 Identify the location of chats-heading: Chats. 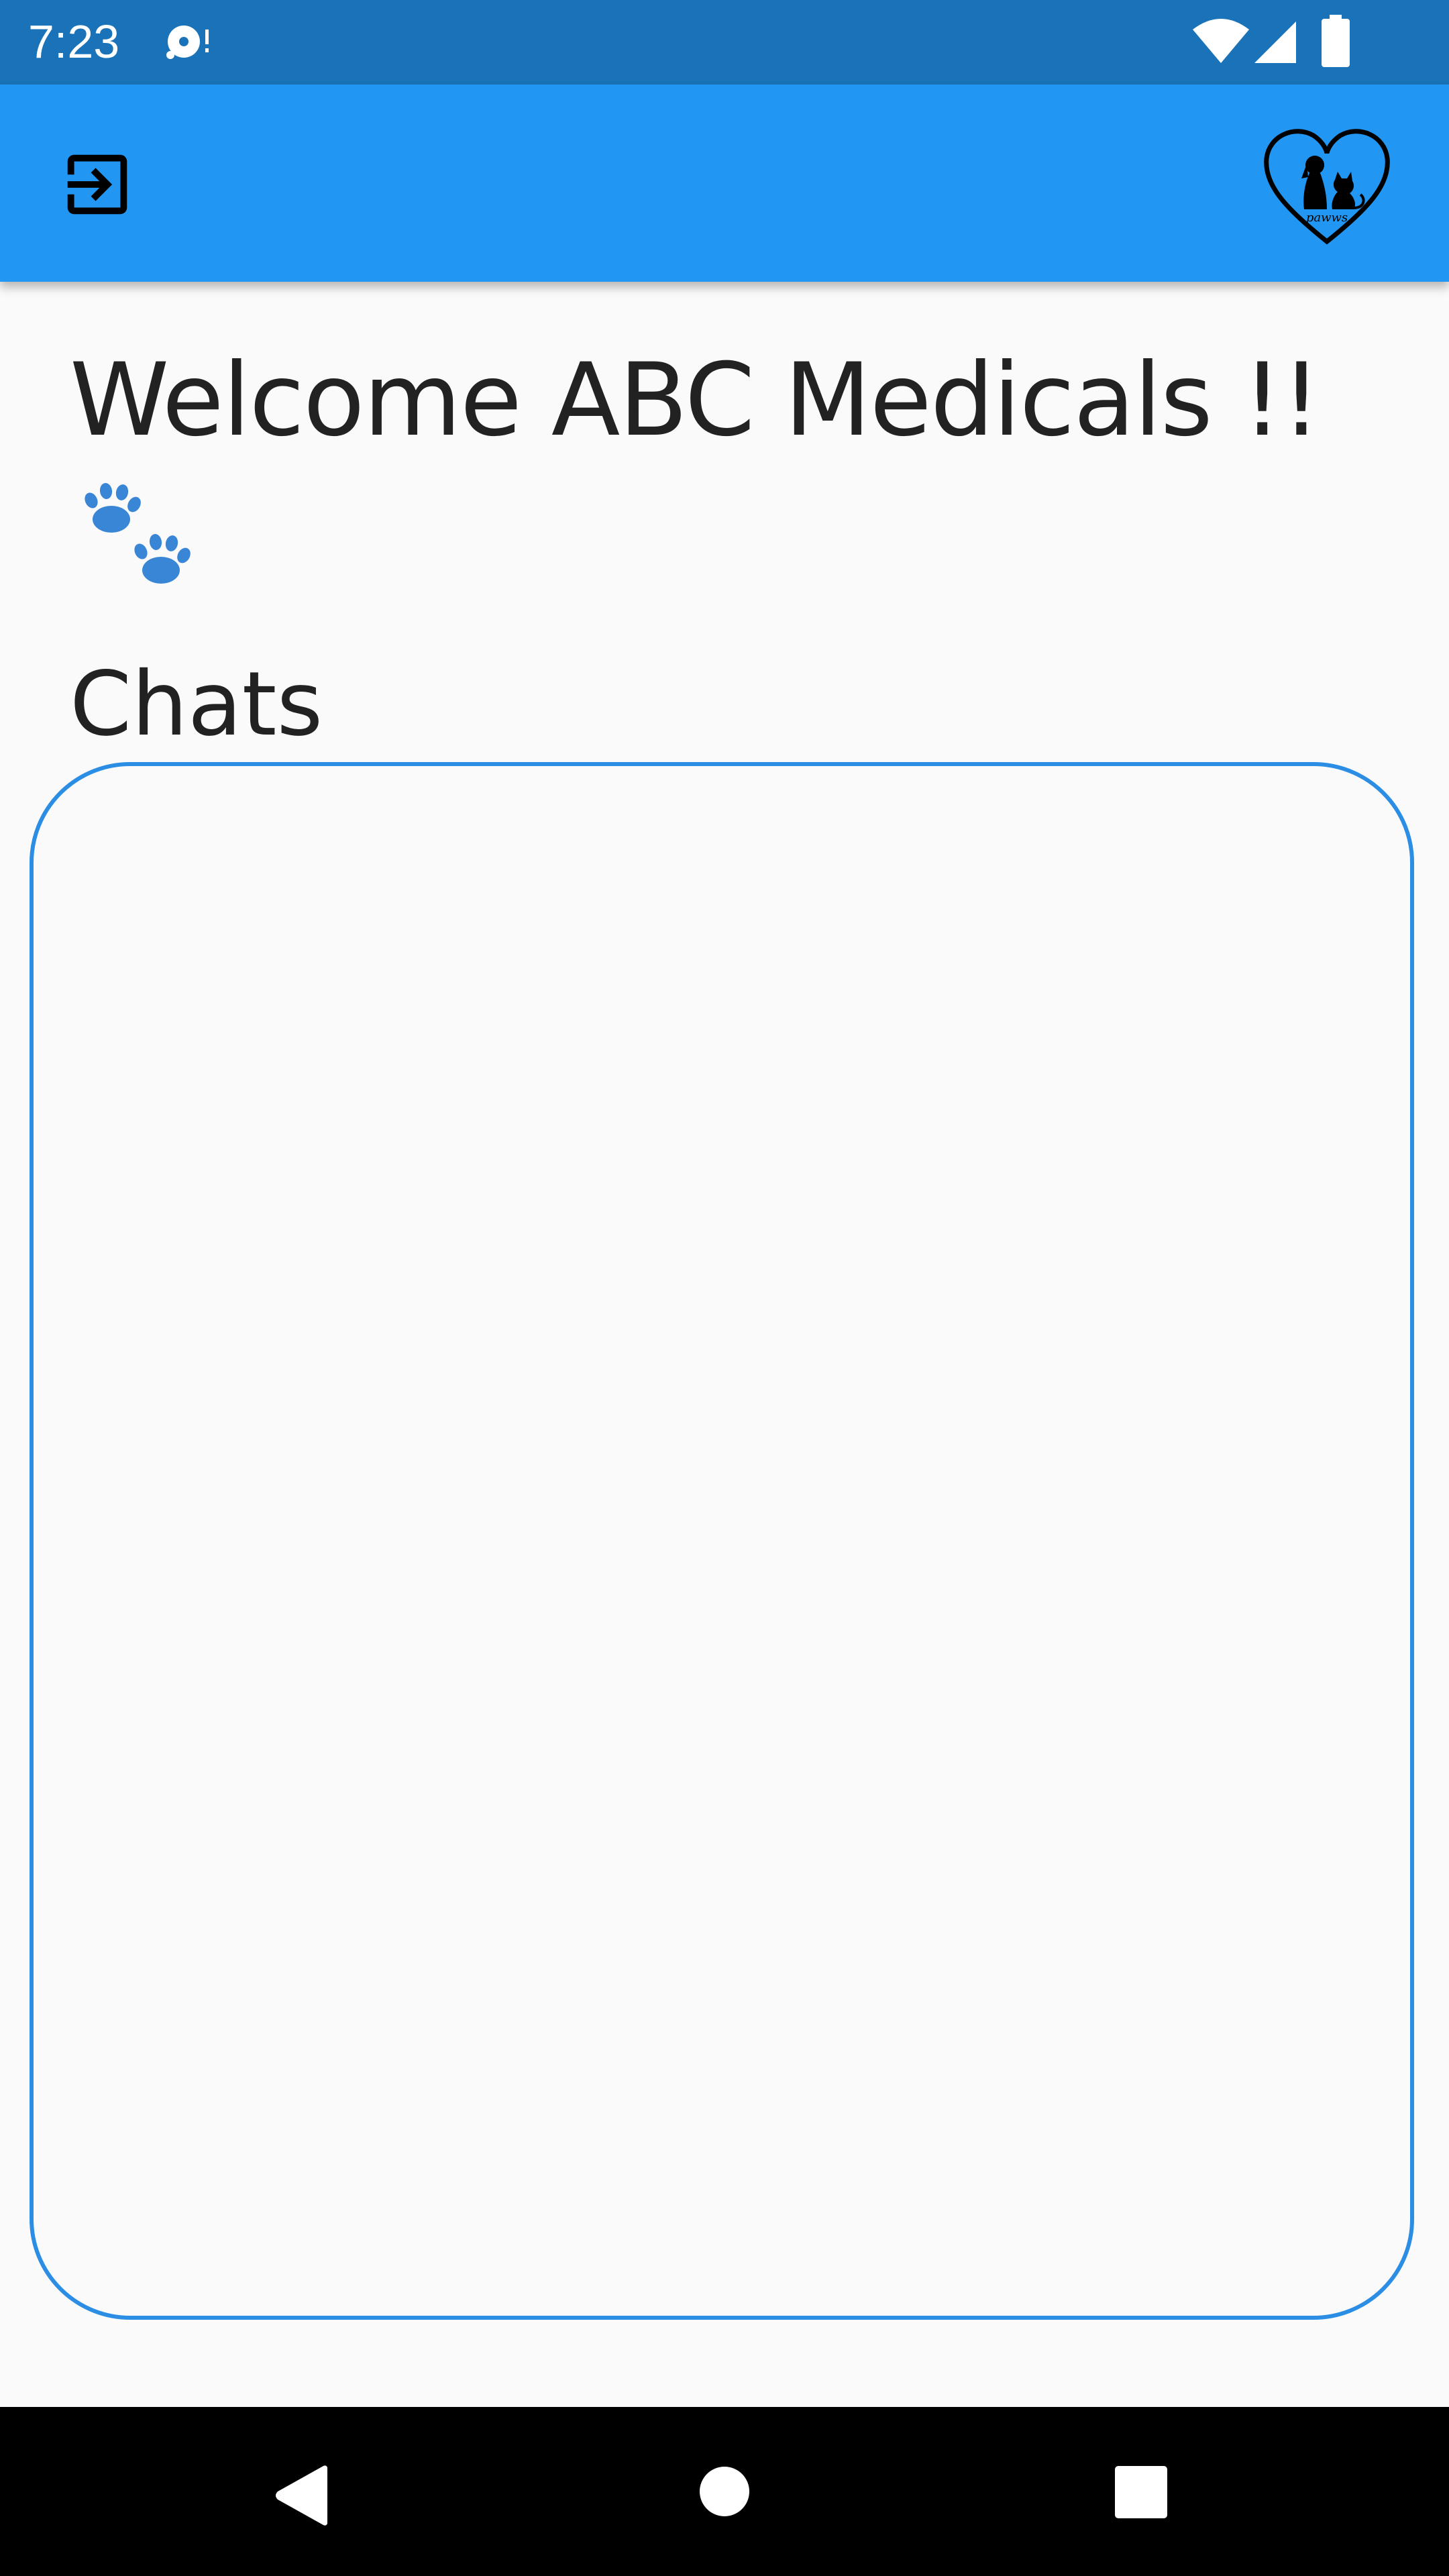
(196, 704).